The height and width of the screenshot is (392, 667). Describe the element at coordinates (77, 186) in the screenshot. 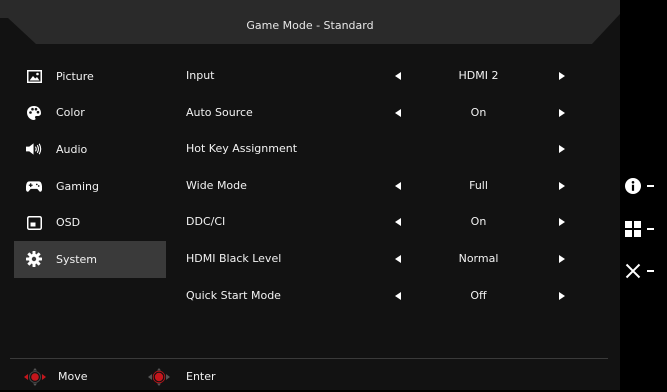

I see `sidebar-item-label: Gaming` at that location.